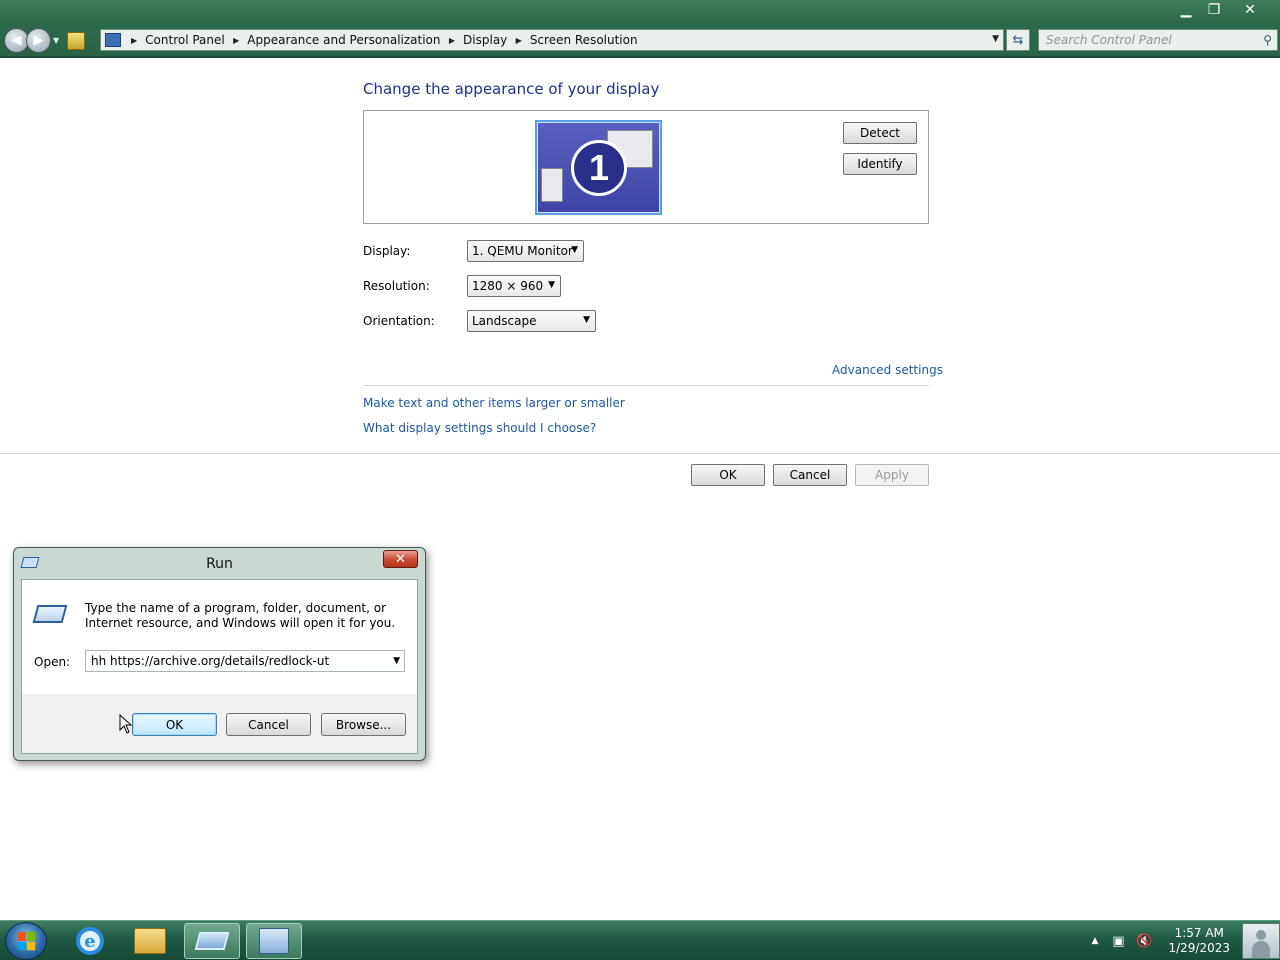 The width and height of the screenshot is (1280, 960). I want to click on breadcrumb-label: Screen Resolution, so click(583, 40).